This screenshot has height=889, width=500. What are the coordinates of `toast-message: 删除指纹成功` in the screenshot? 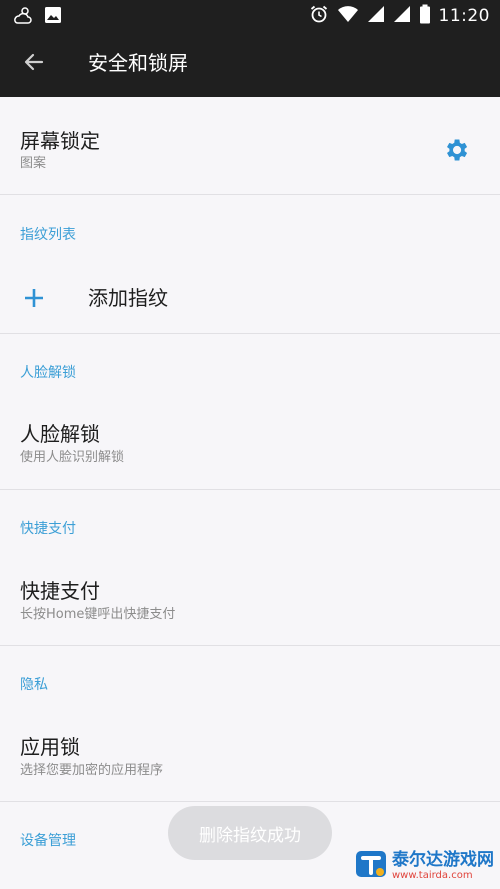 It's located at (250, 833).